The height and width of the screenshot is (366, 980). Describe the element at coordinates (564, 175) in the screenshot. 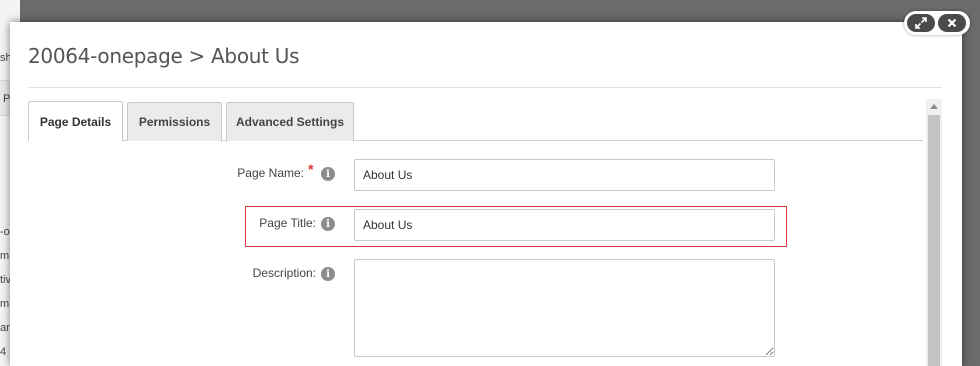

I see `page-name-input` at that location.